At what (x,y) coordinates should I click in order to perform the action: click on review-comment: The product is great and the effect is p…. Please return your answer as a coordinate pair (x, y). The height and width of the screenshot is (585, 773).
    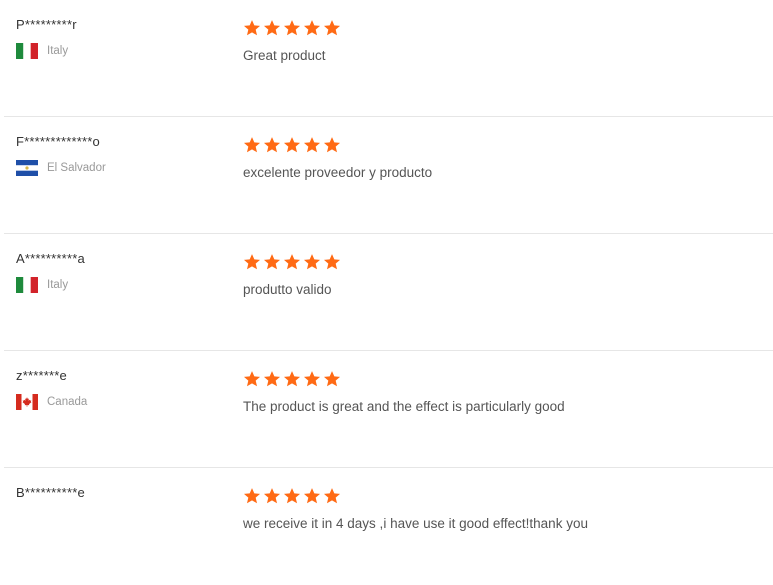
    Looking at the image, I should click on (404, 406).